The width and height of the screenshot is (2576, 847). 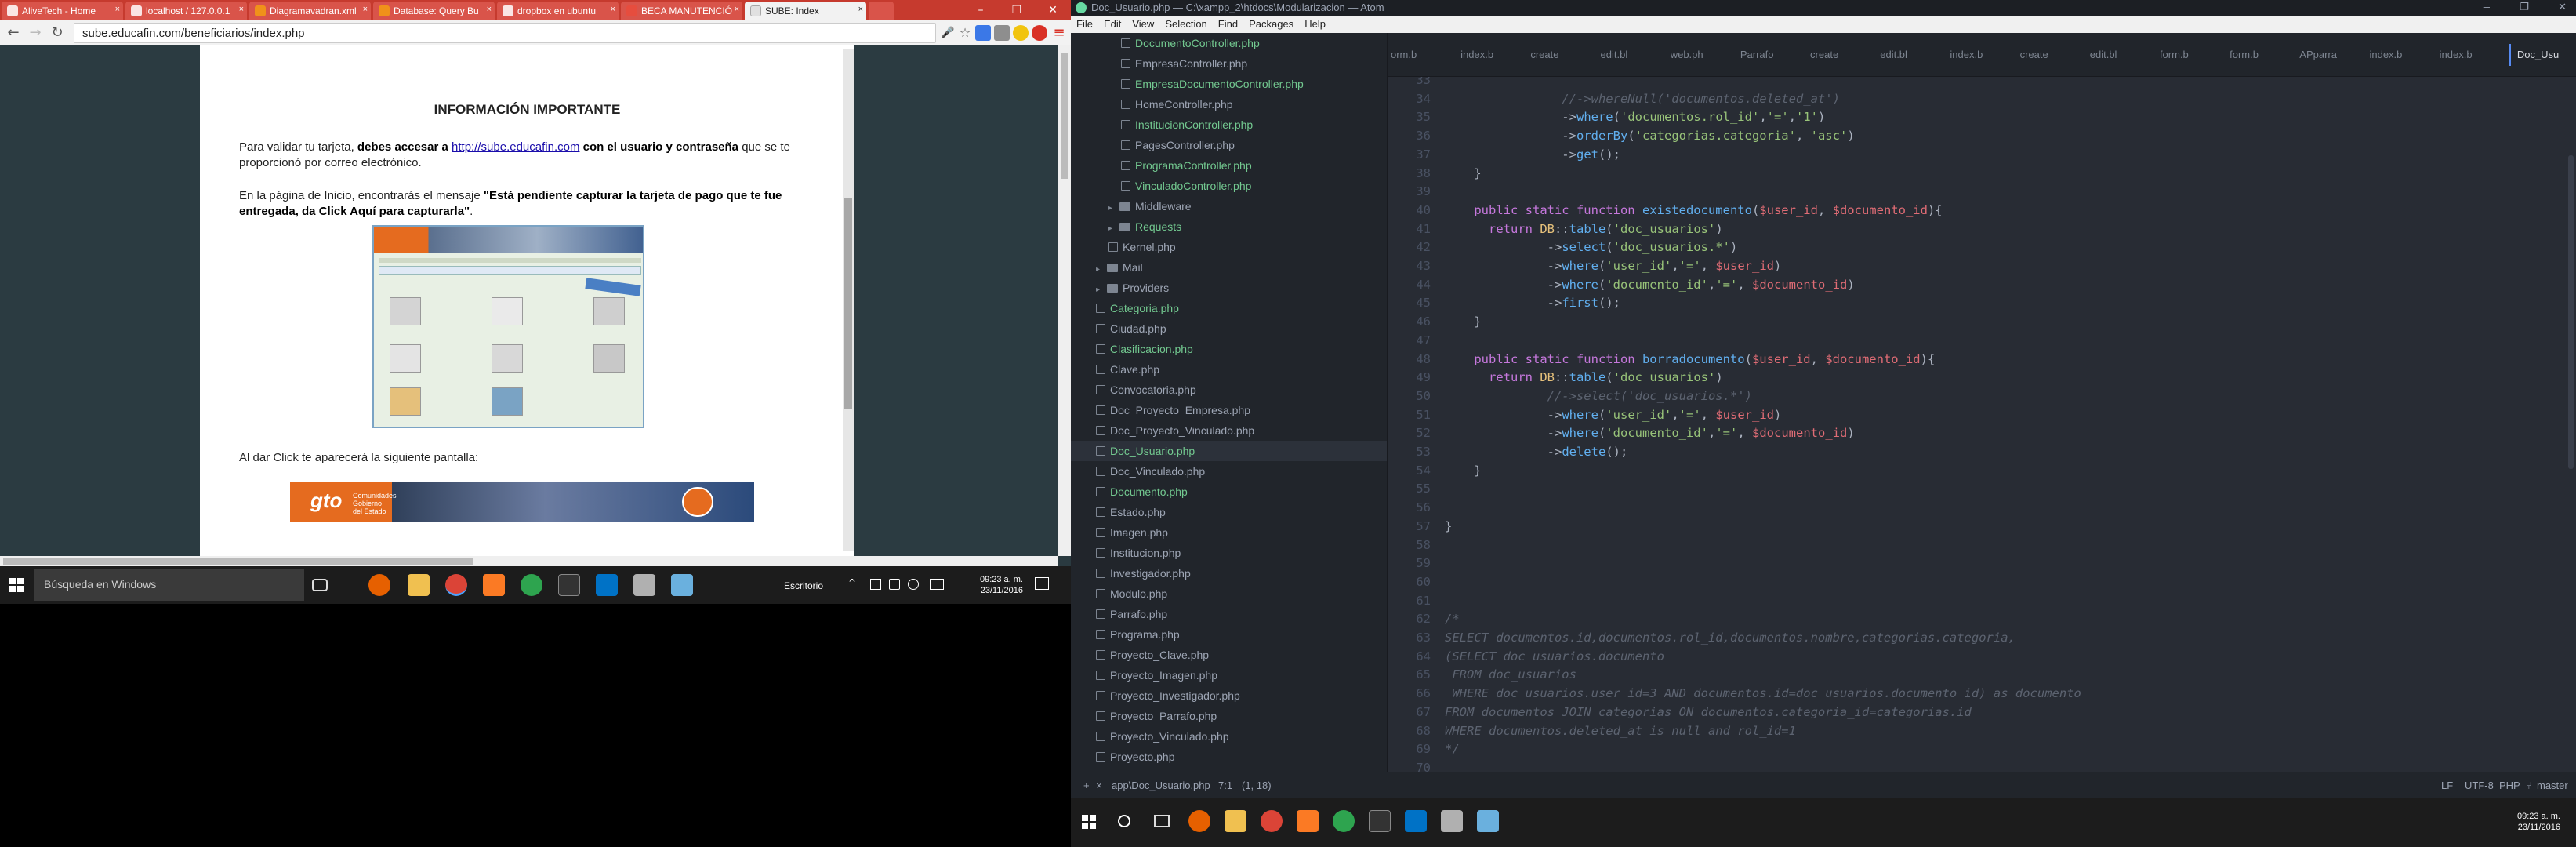 I want to click on code-line: 43 ->where('user_id','=', $user_id), so click(x=1982, y=265).